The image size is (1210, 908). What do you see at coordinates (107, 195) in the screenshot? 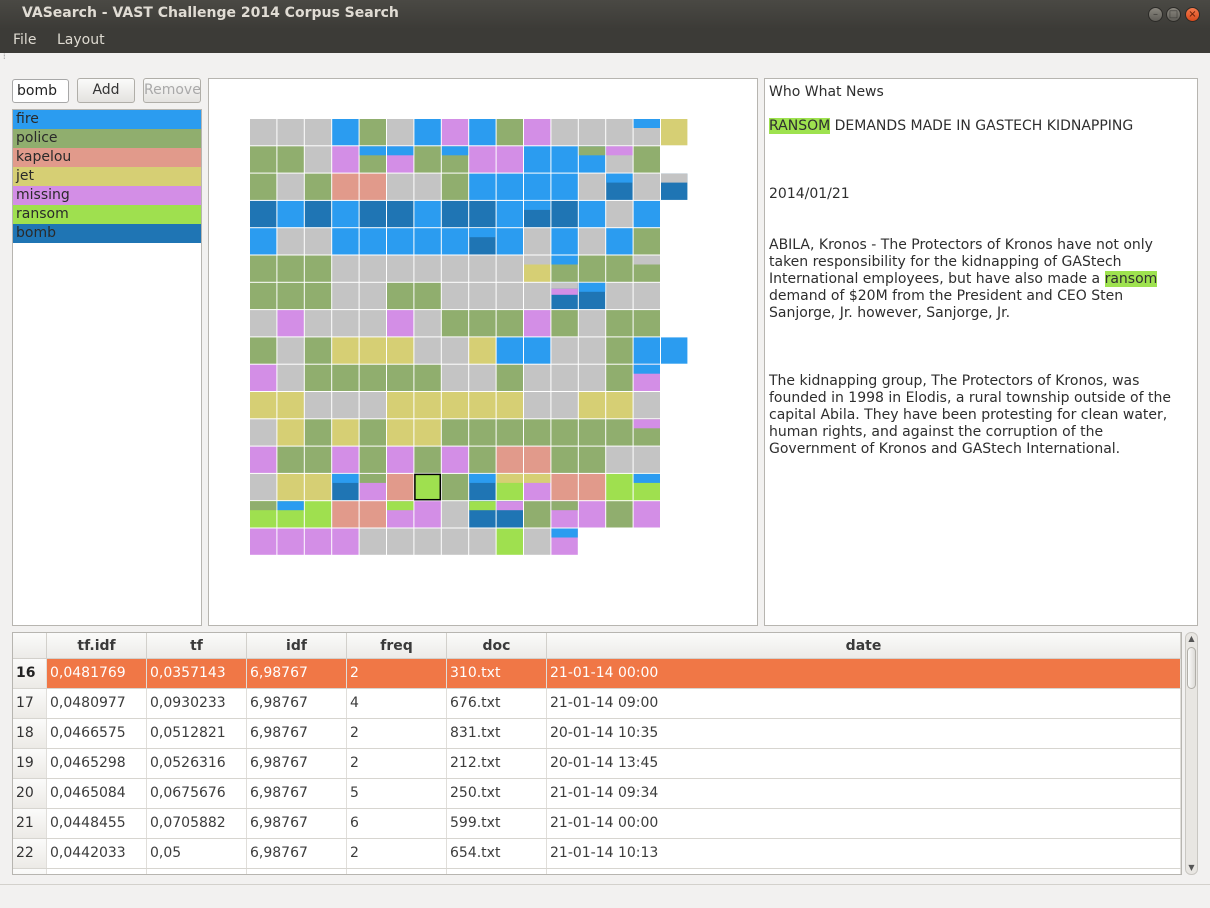
I see `term-item: missing` at bounding box center [107, 195].